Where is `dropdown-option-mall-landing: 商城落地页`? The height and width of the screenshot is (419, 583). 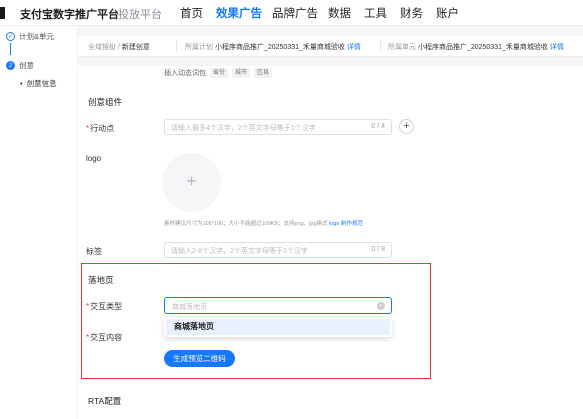
dropdown-option-mall-landing: 商城落地页 is located at coordinates (278, 327).